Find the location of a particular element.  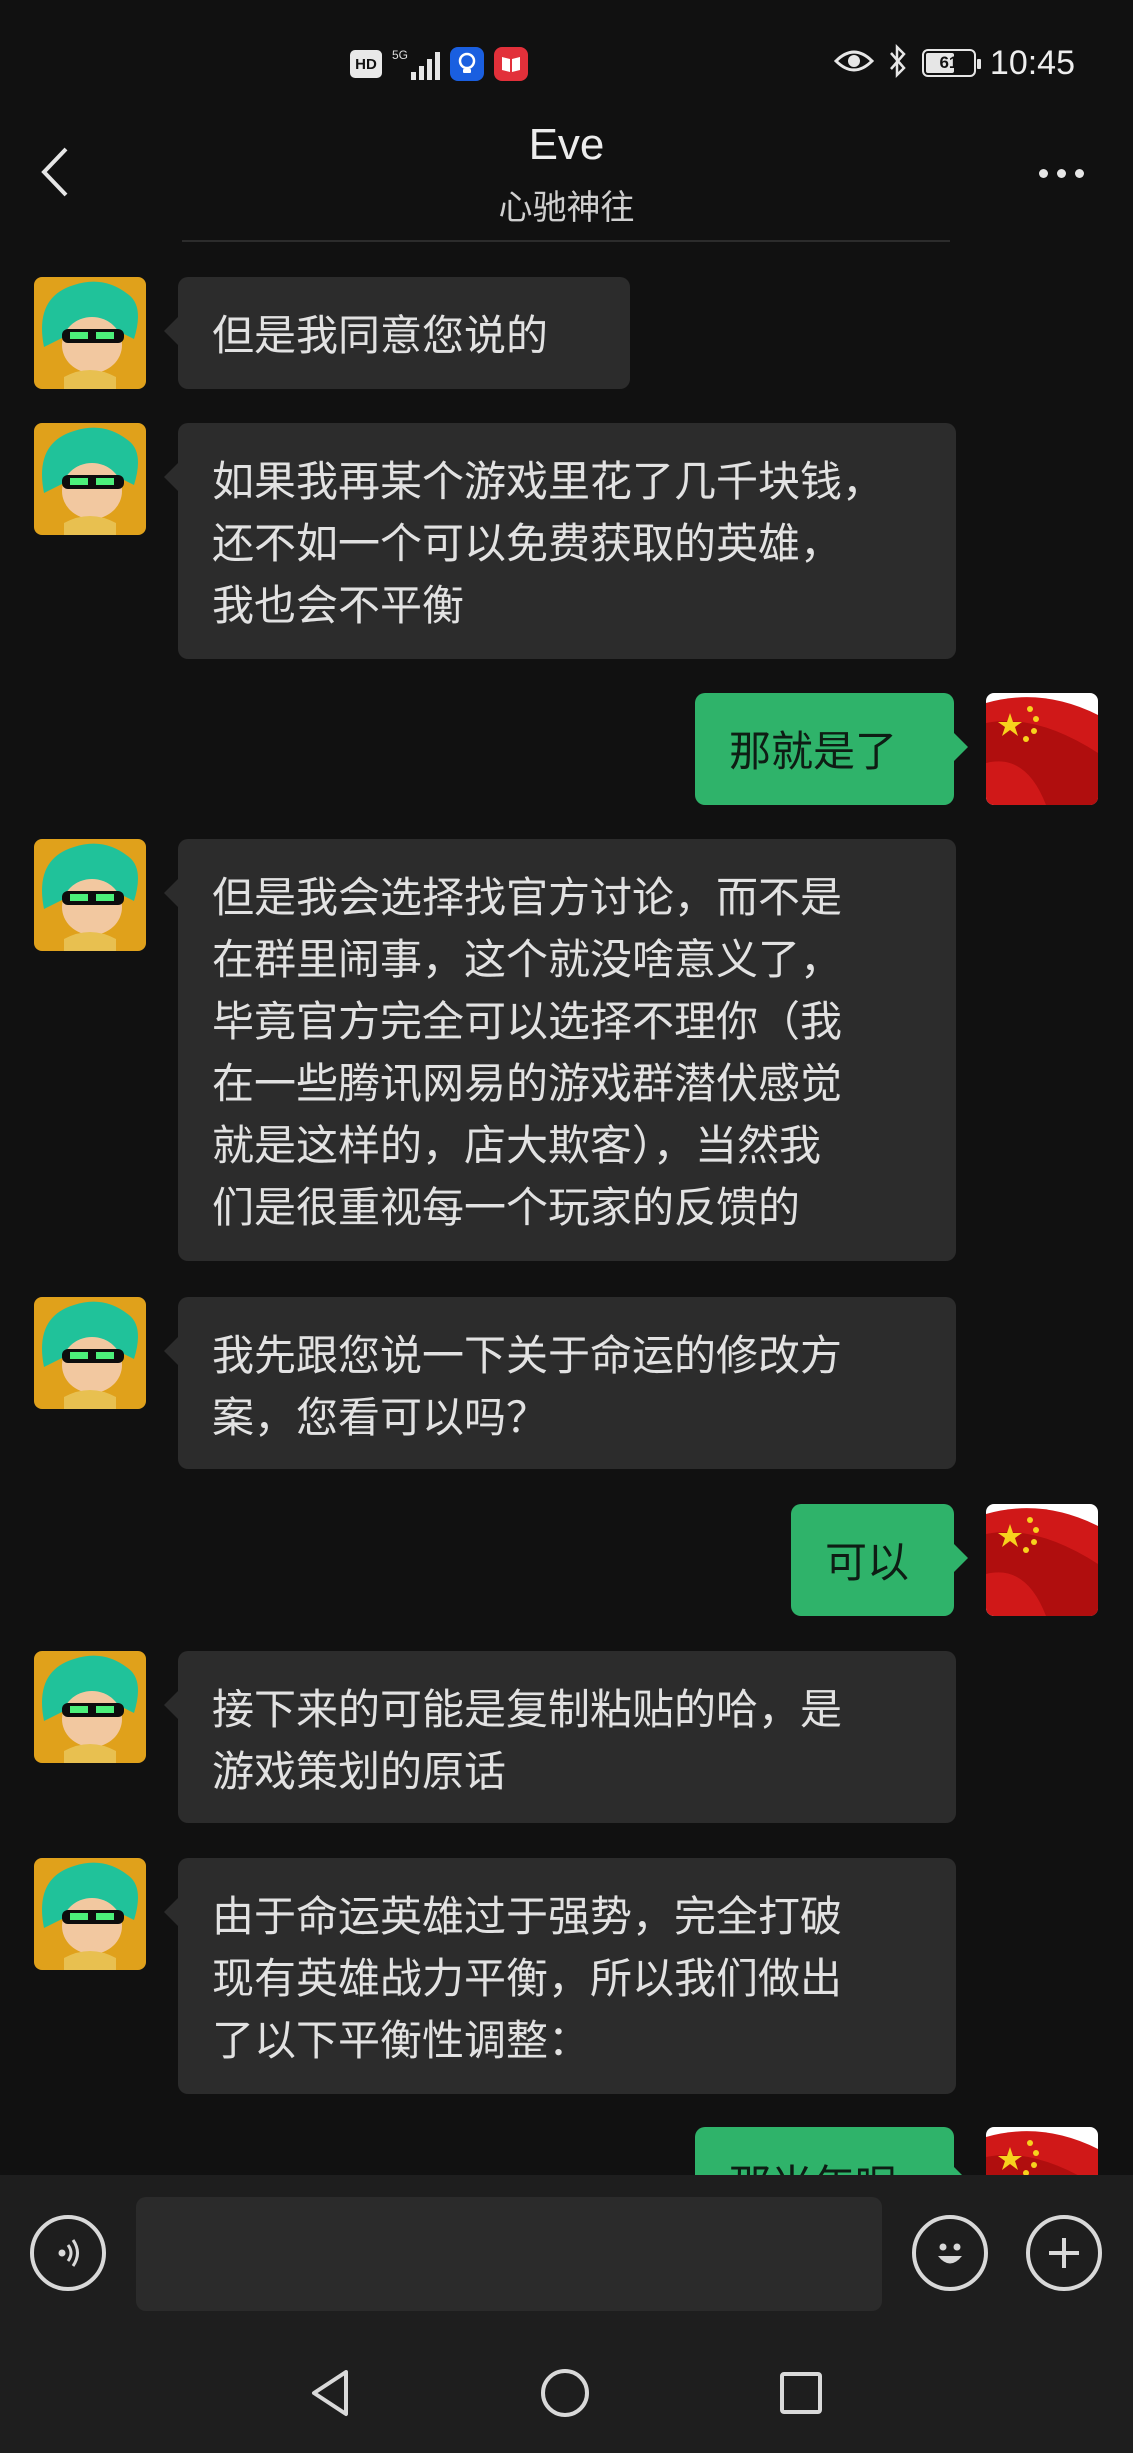

input-bar is located at coordinates (566, 2254).